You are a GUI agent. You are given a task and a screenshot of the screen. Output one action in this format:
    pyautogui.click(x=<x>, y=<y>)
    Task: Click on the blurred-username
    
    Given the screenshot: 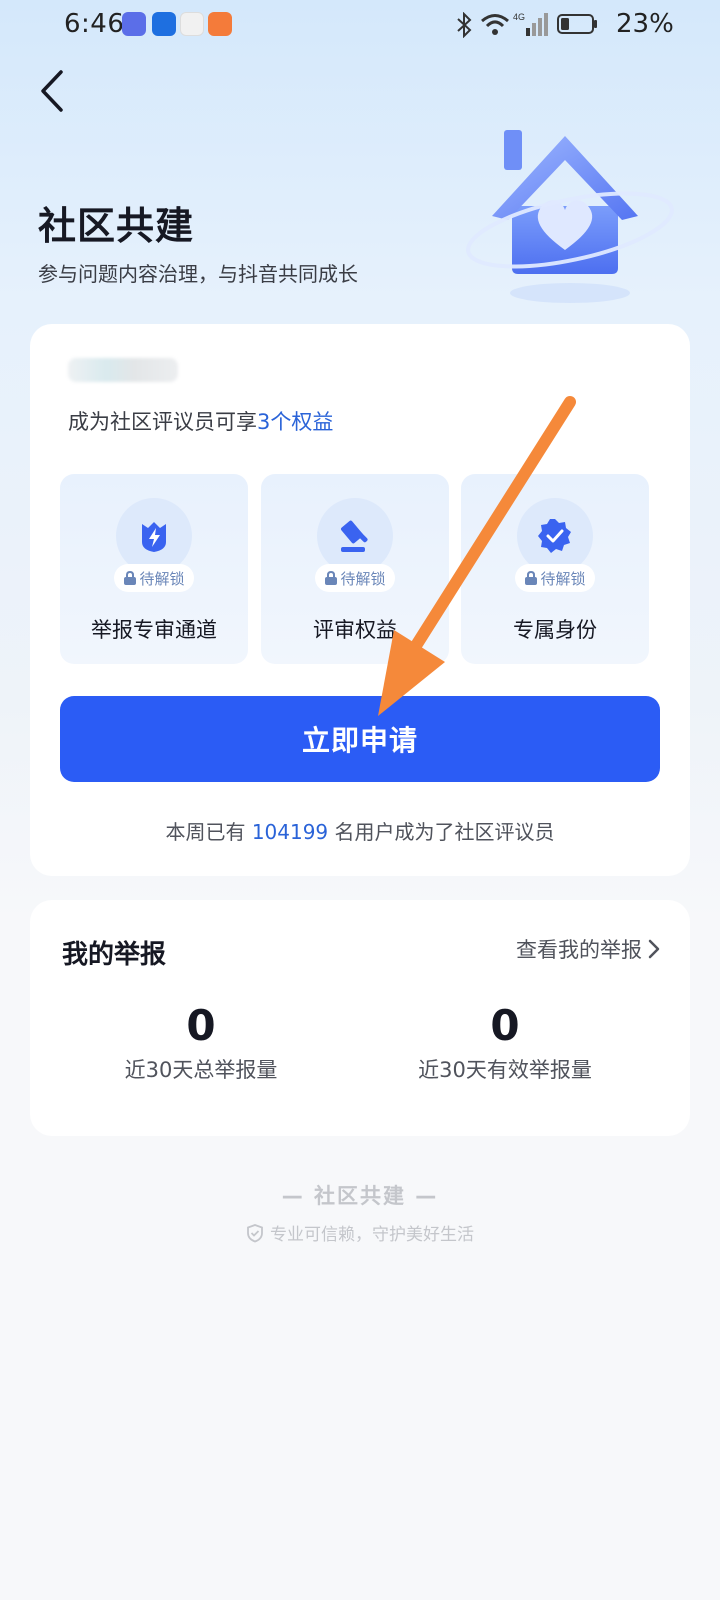 What is the action you would take?
    pyautogui.click(x=123, y=370)
    